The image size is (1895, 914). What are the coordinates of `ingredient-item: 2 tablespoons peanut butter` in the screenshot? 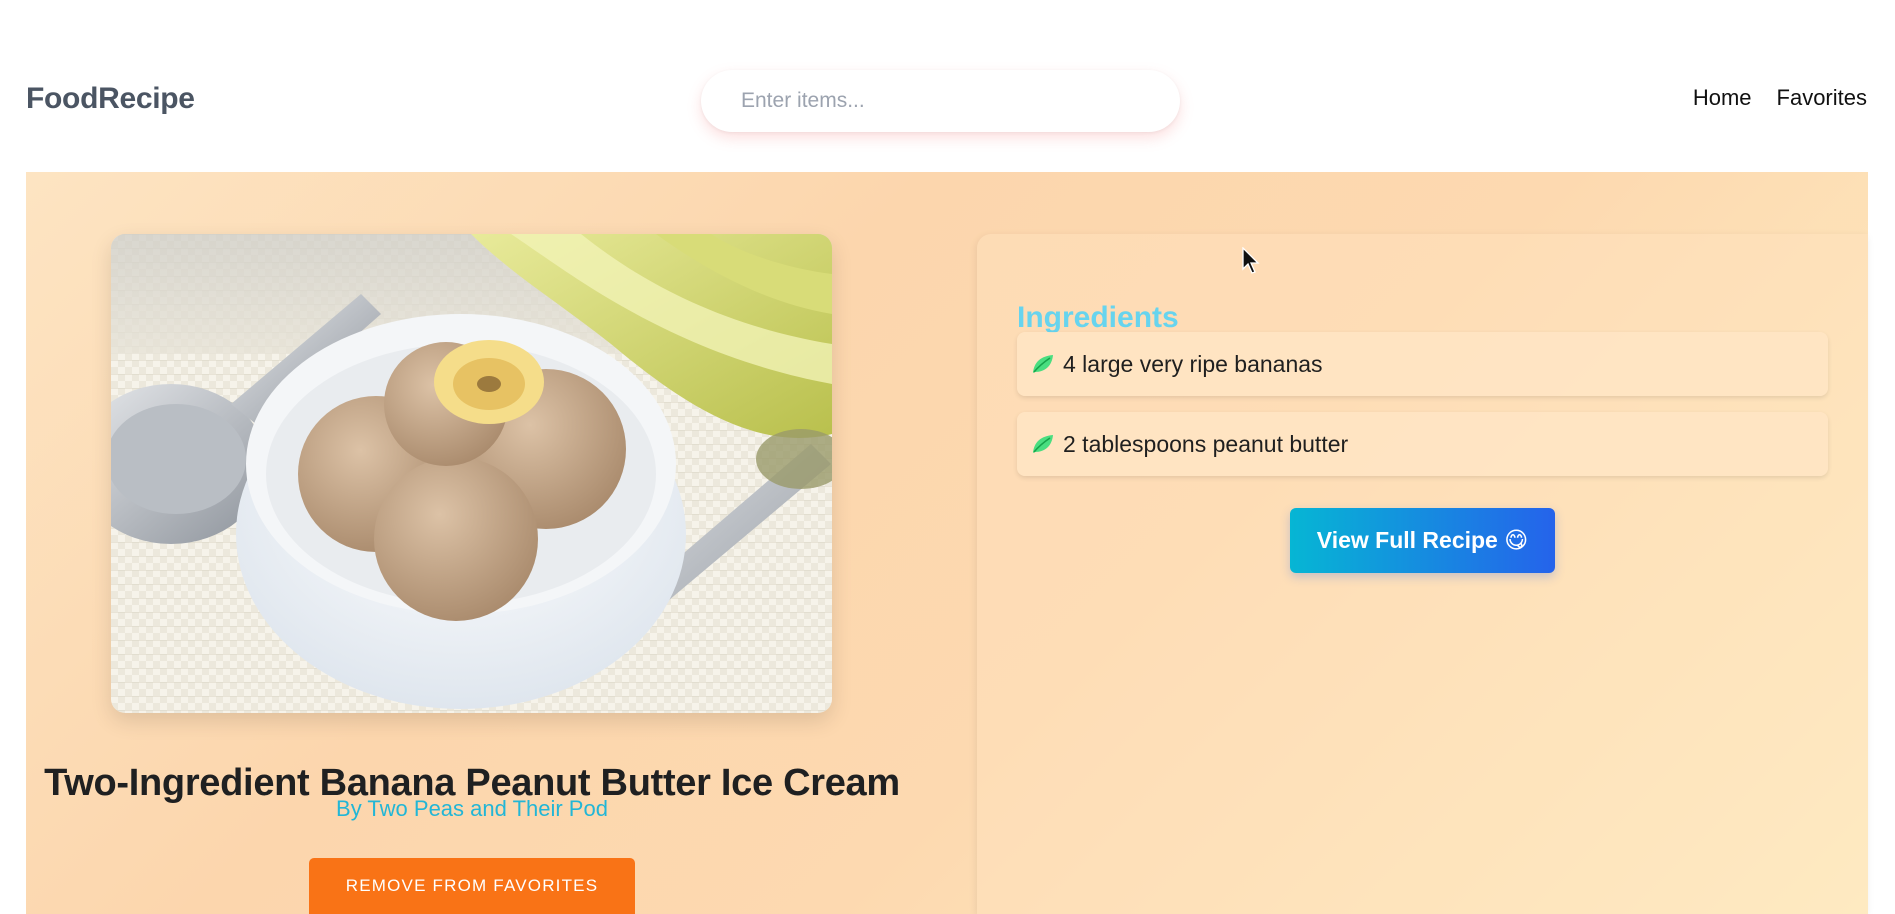 It's located at (1422, 444).